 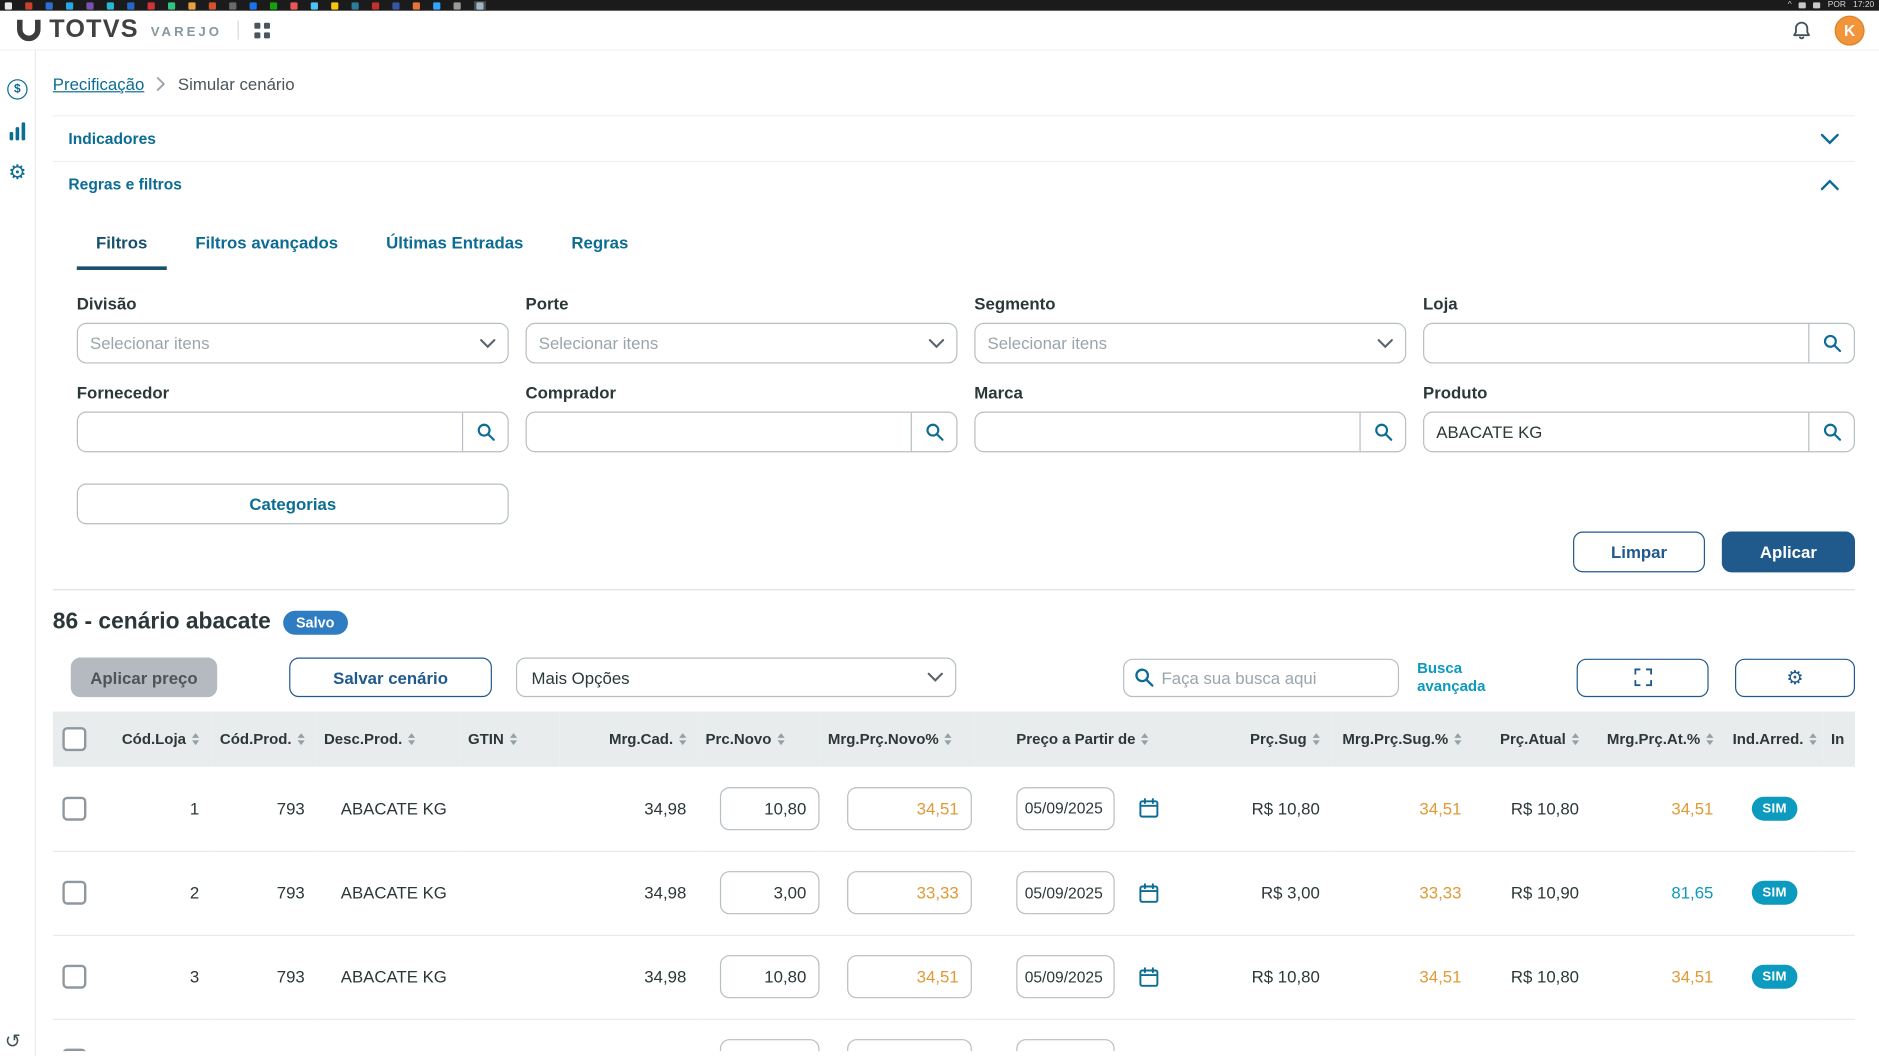 What do you see at coordinates (599, 245) in the screenshot?
I see `tab-regras: Regras` at bounding box center [599, 245].